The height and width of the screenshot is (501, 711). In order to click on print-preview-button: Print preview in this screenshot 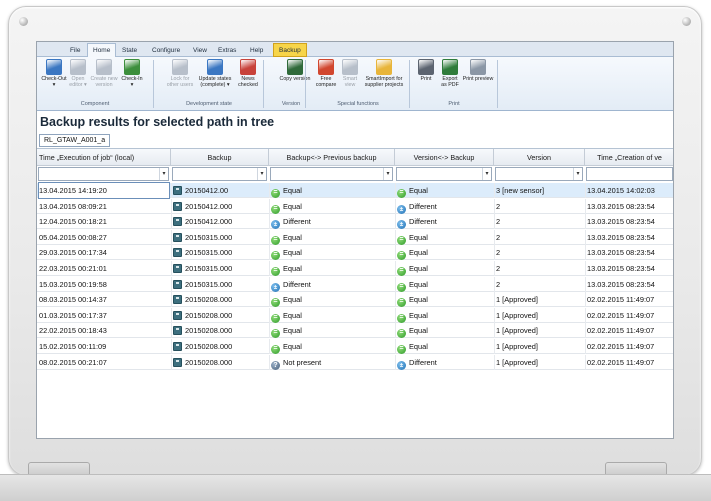, I will do `click(478, 70)`.